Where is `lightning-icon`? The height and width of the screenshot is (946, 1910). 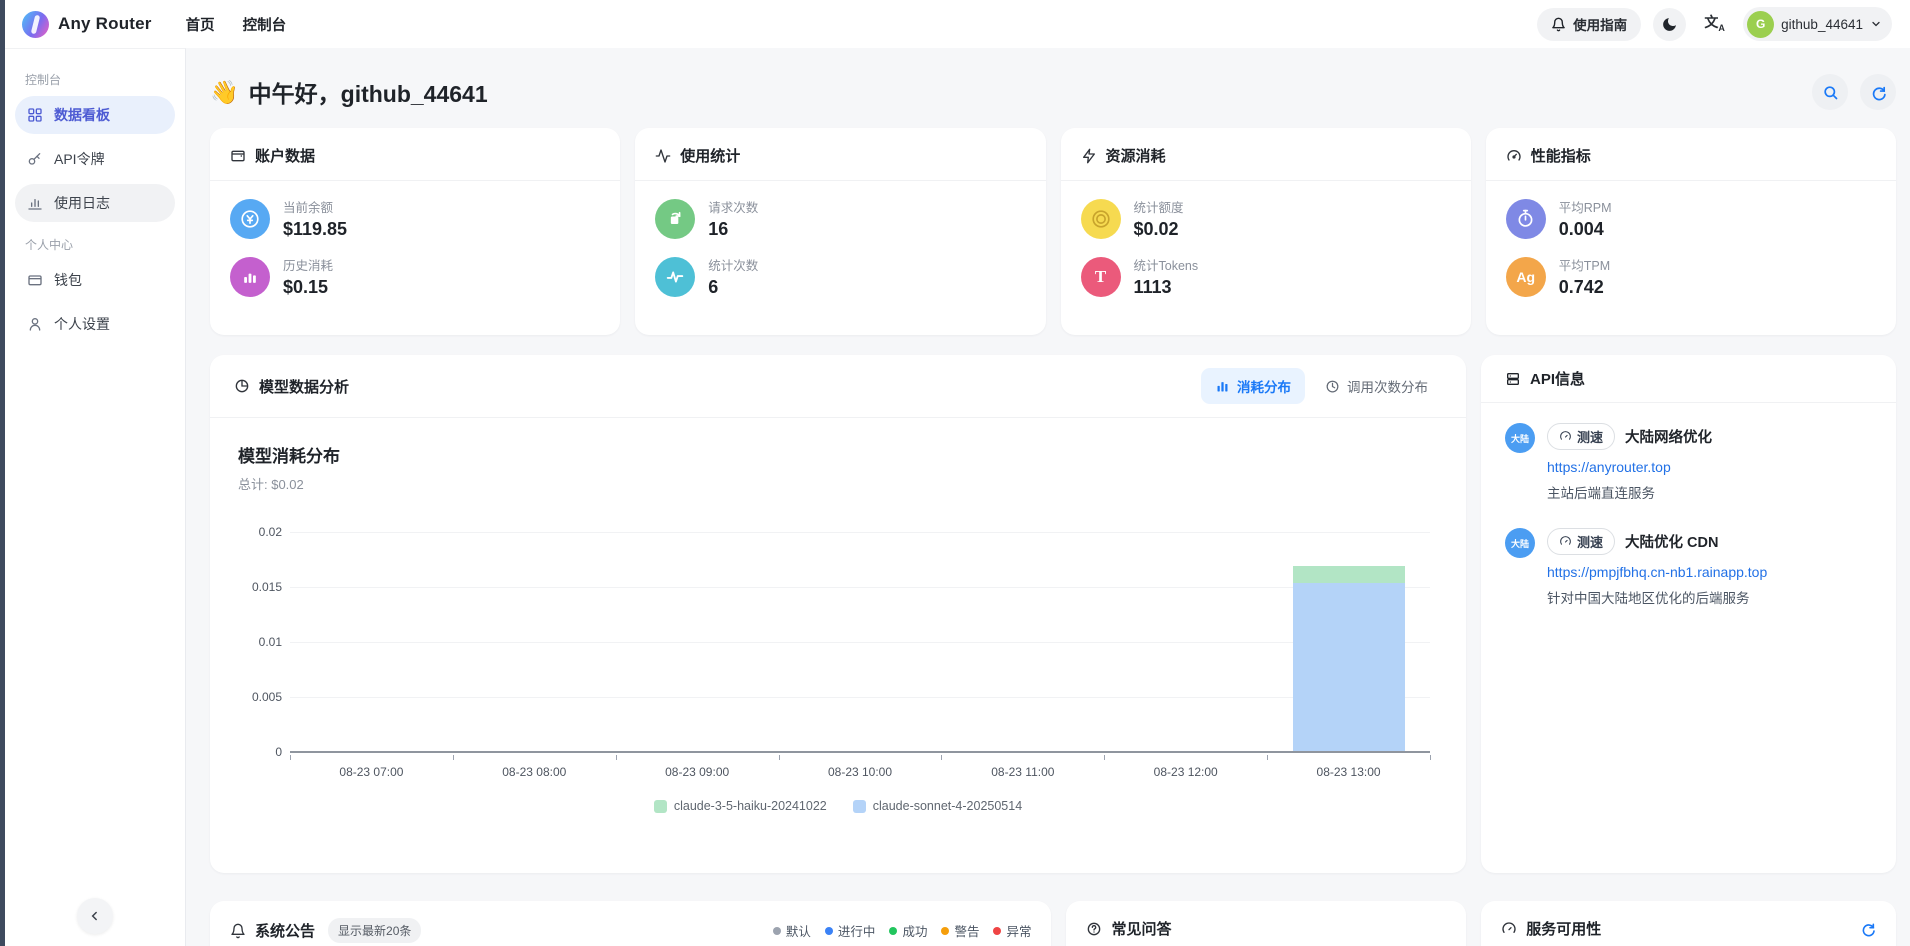 lightning-icon is located at coordinates (1089, 156).